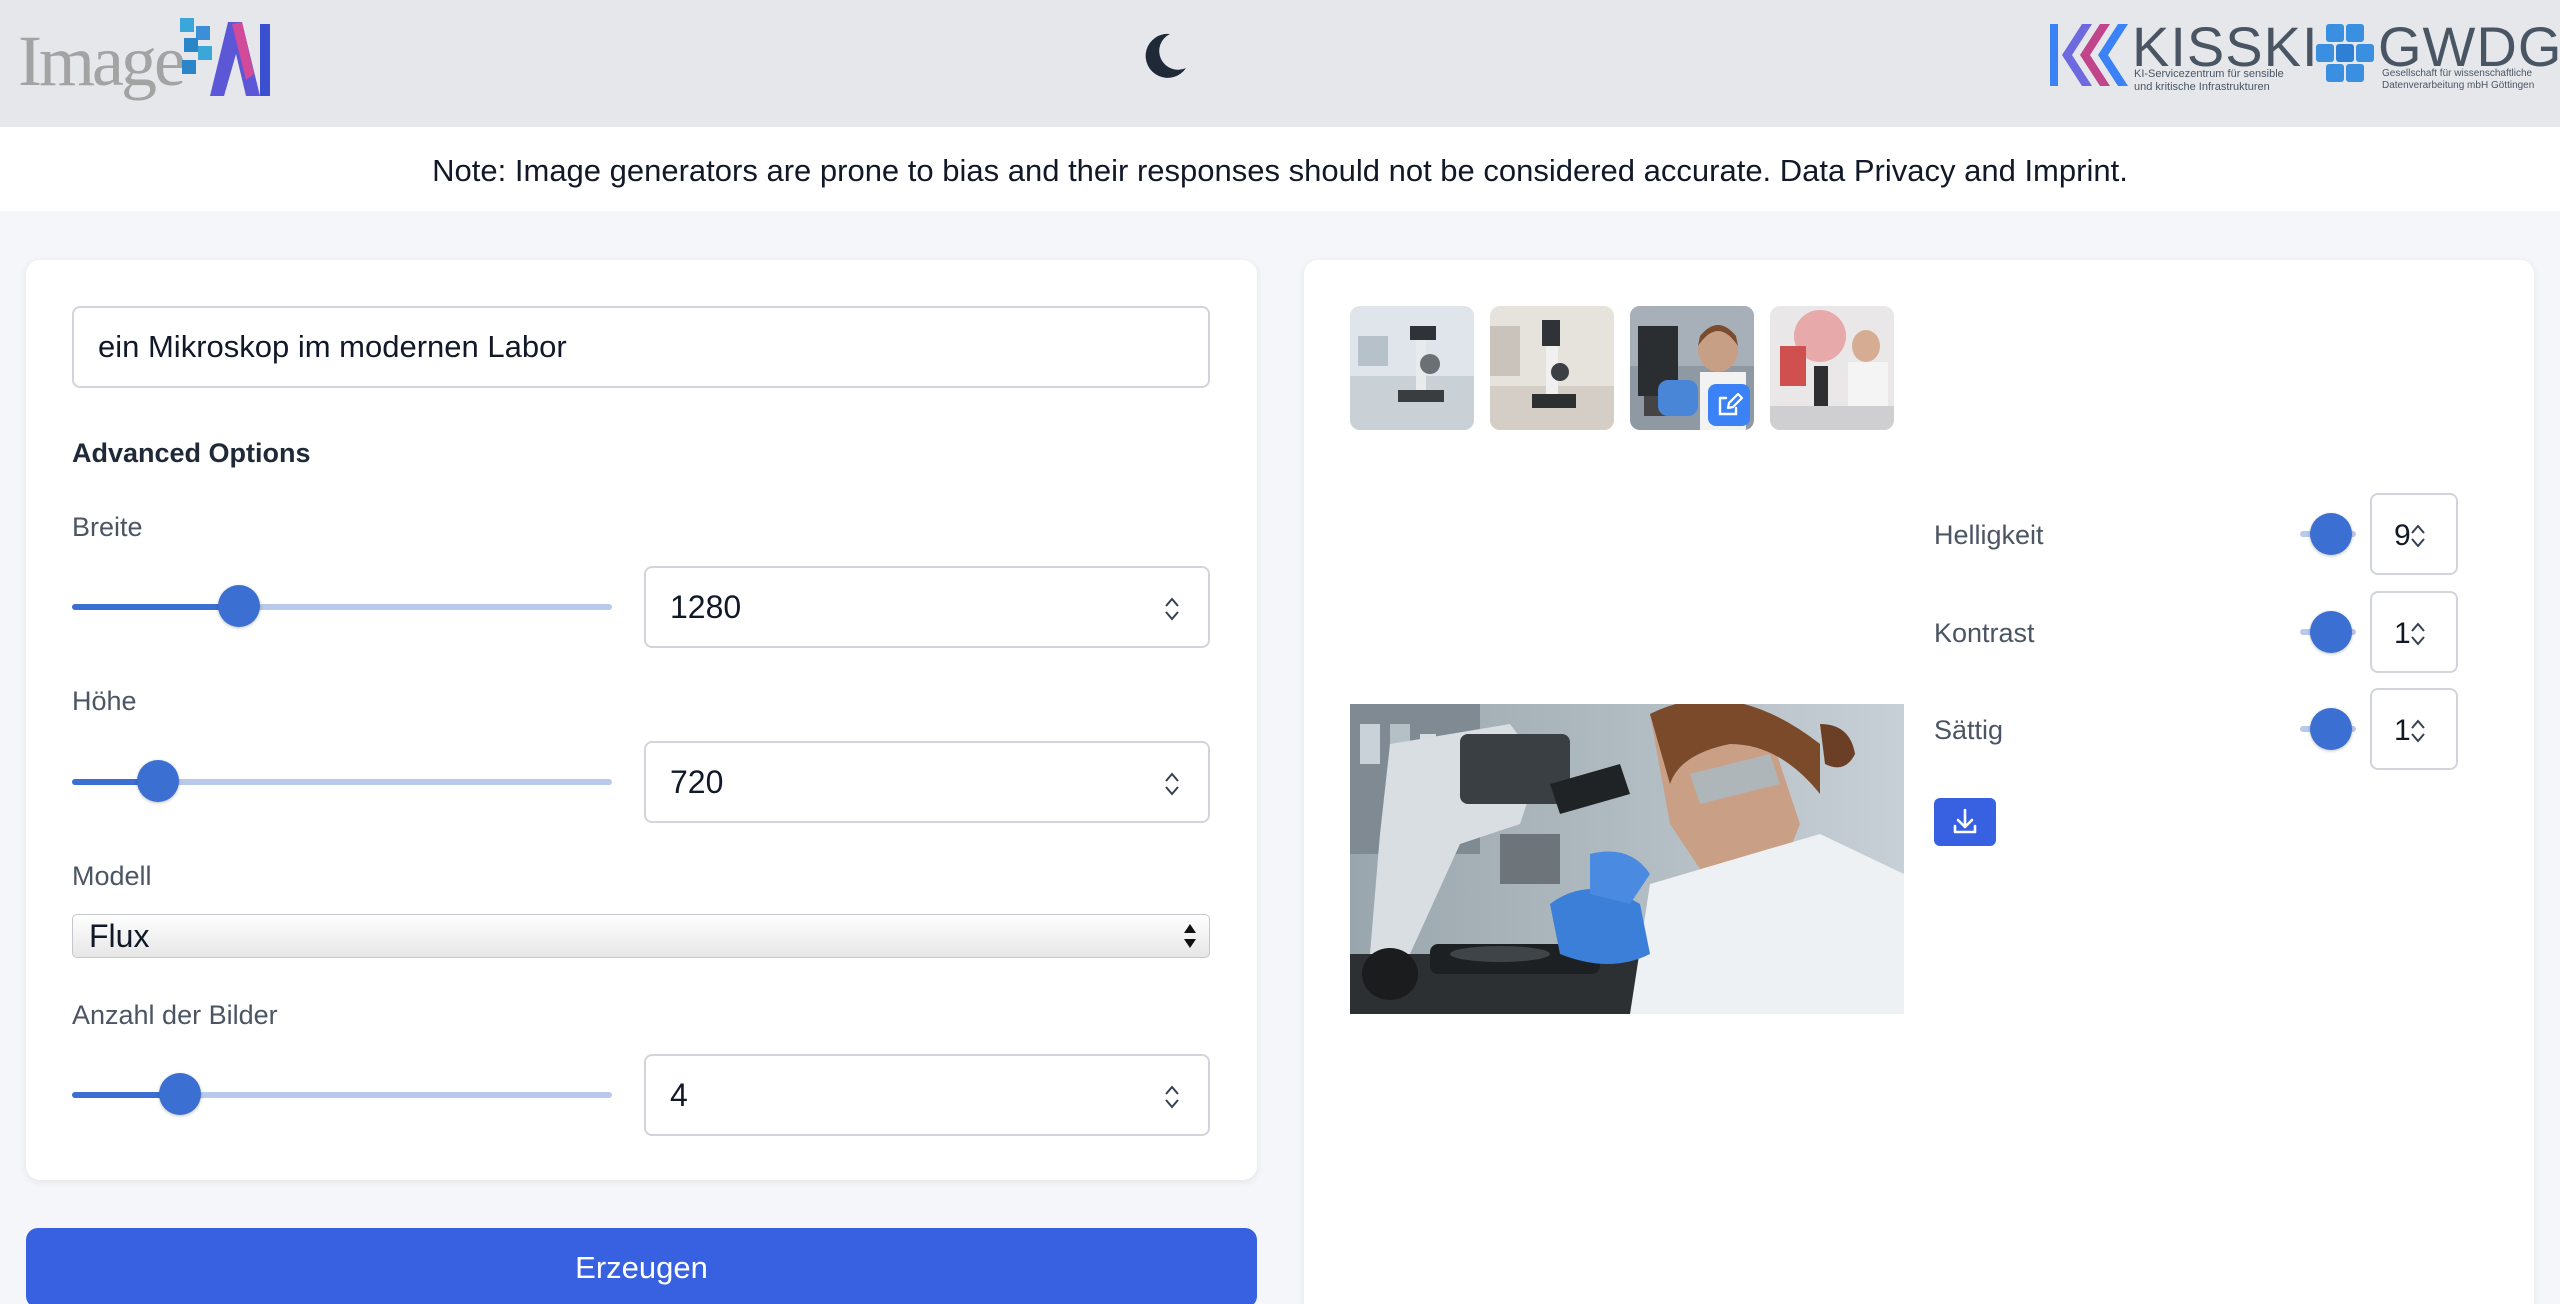 This screenshot has height=1304, width=2560. I want to click on height-label: Höhe, so click(104, 701).